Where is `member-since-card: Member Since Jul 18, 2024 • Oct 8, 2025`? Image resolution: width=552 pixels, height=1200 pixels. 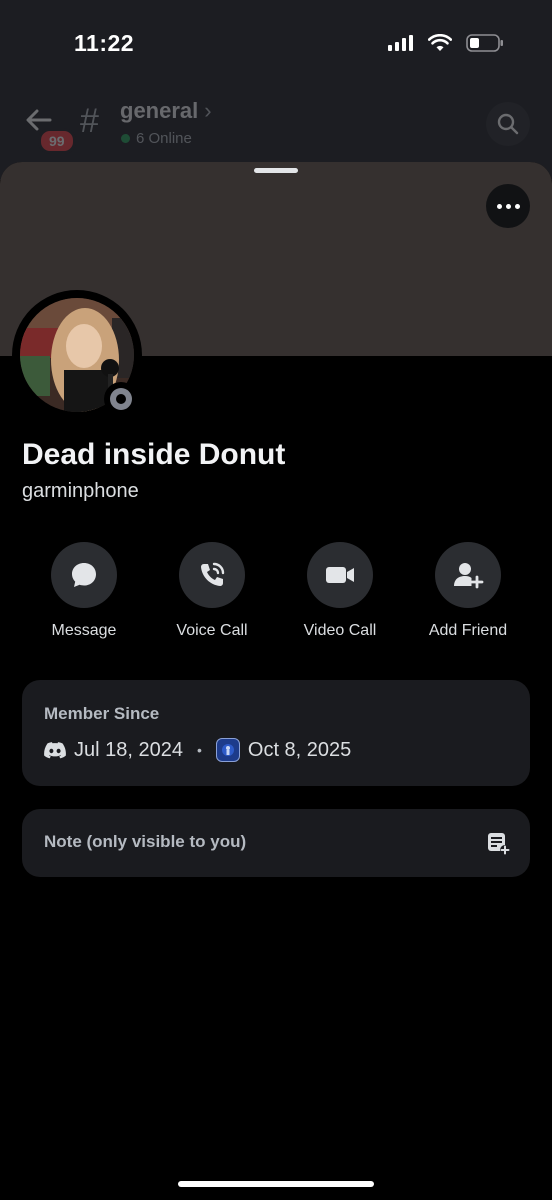 member-since-card: Member Since Jul 18, 2024 • Oct 8, 2025 is located at coordinates (276, 733).